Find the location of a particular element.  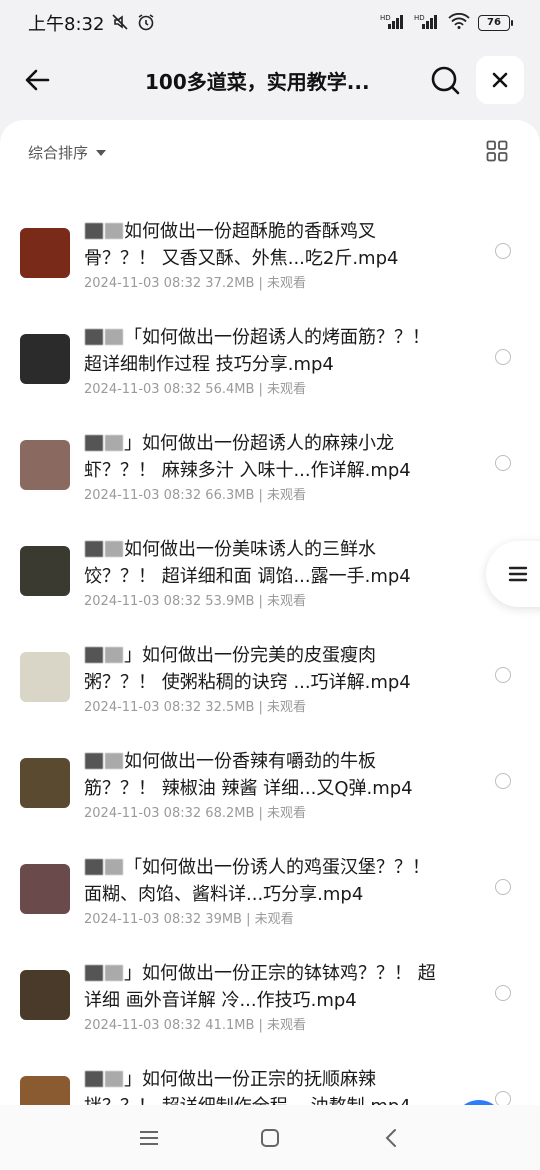

file-name: 」如何做出一份超诱人的麻辣小龙虾？？！ 麻辣多汁 入味十...作详解.mp4 is located at coordinates (264, 457).